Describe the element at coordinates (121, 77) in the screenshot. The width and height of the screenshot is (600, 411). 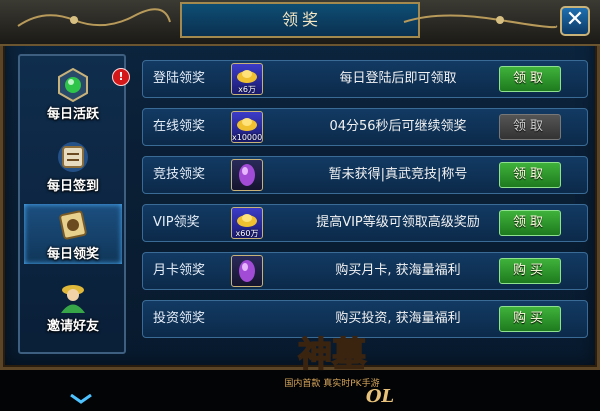
I see `alert-badge: !` at that location.